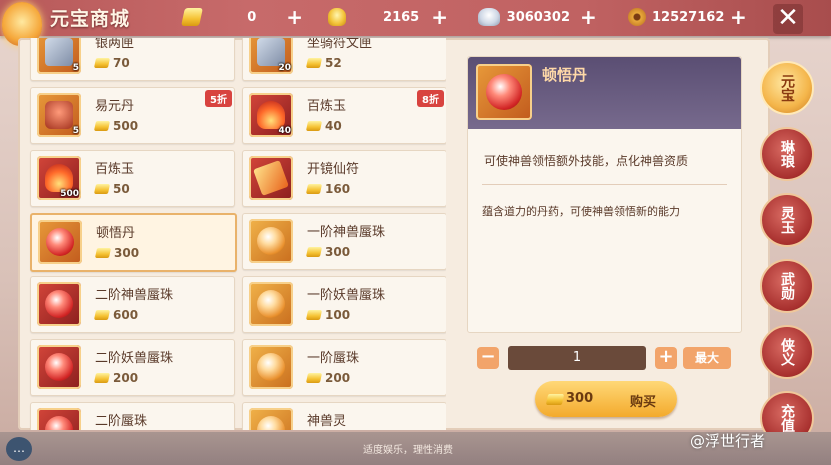  What do you see at coordinates (132, 304) in the screenshot?
I see `item-card: 二阶神兽蜃珠 600` at bounding box center [132, 304].